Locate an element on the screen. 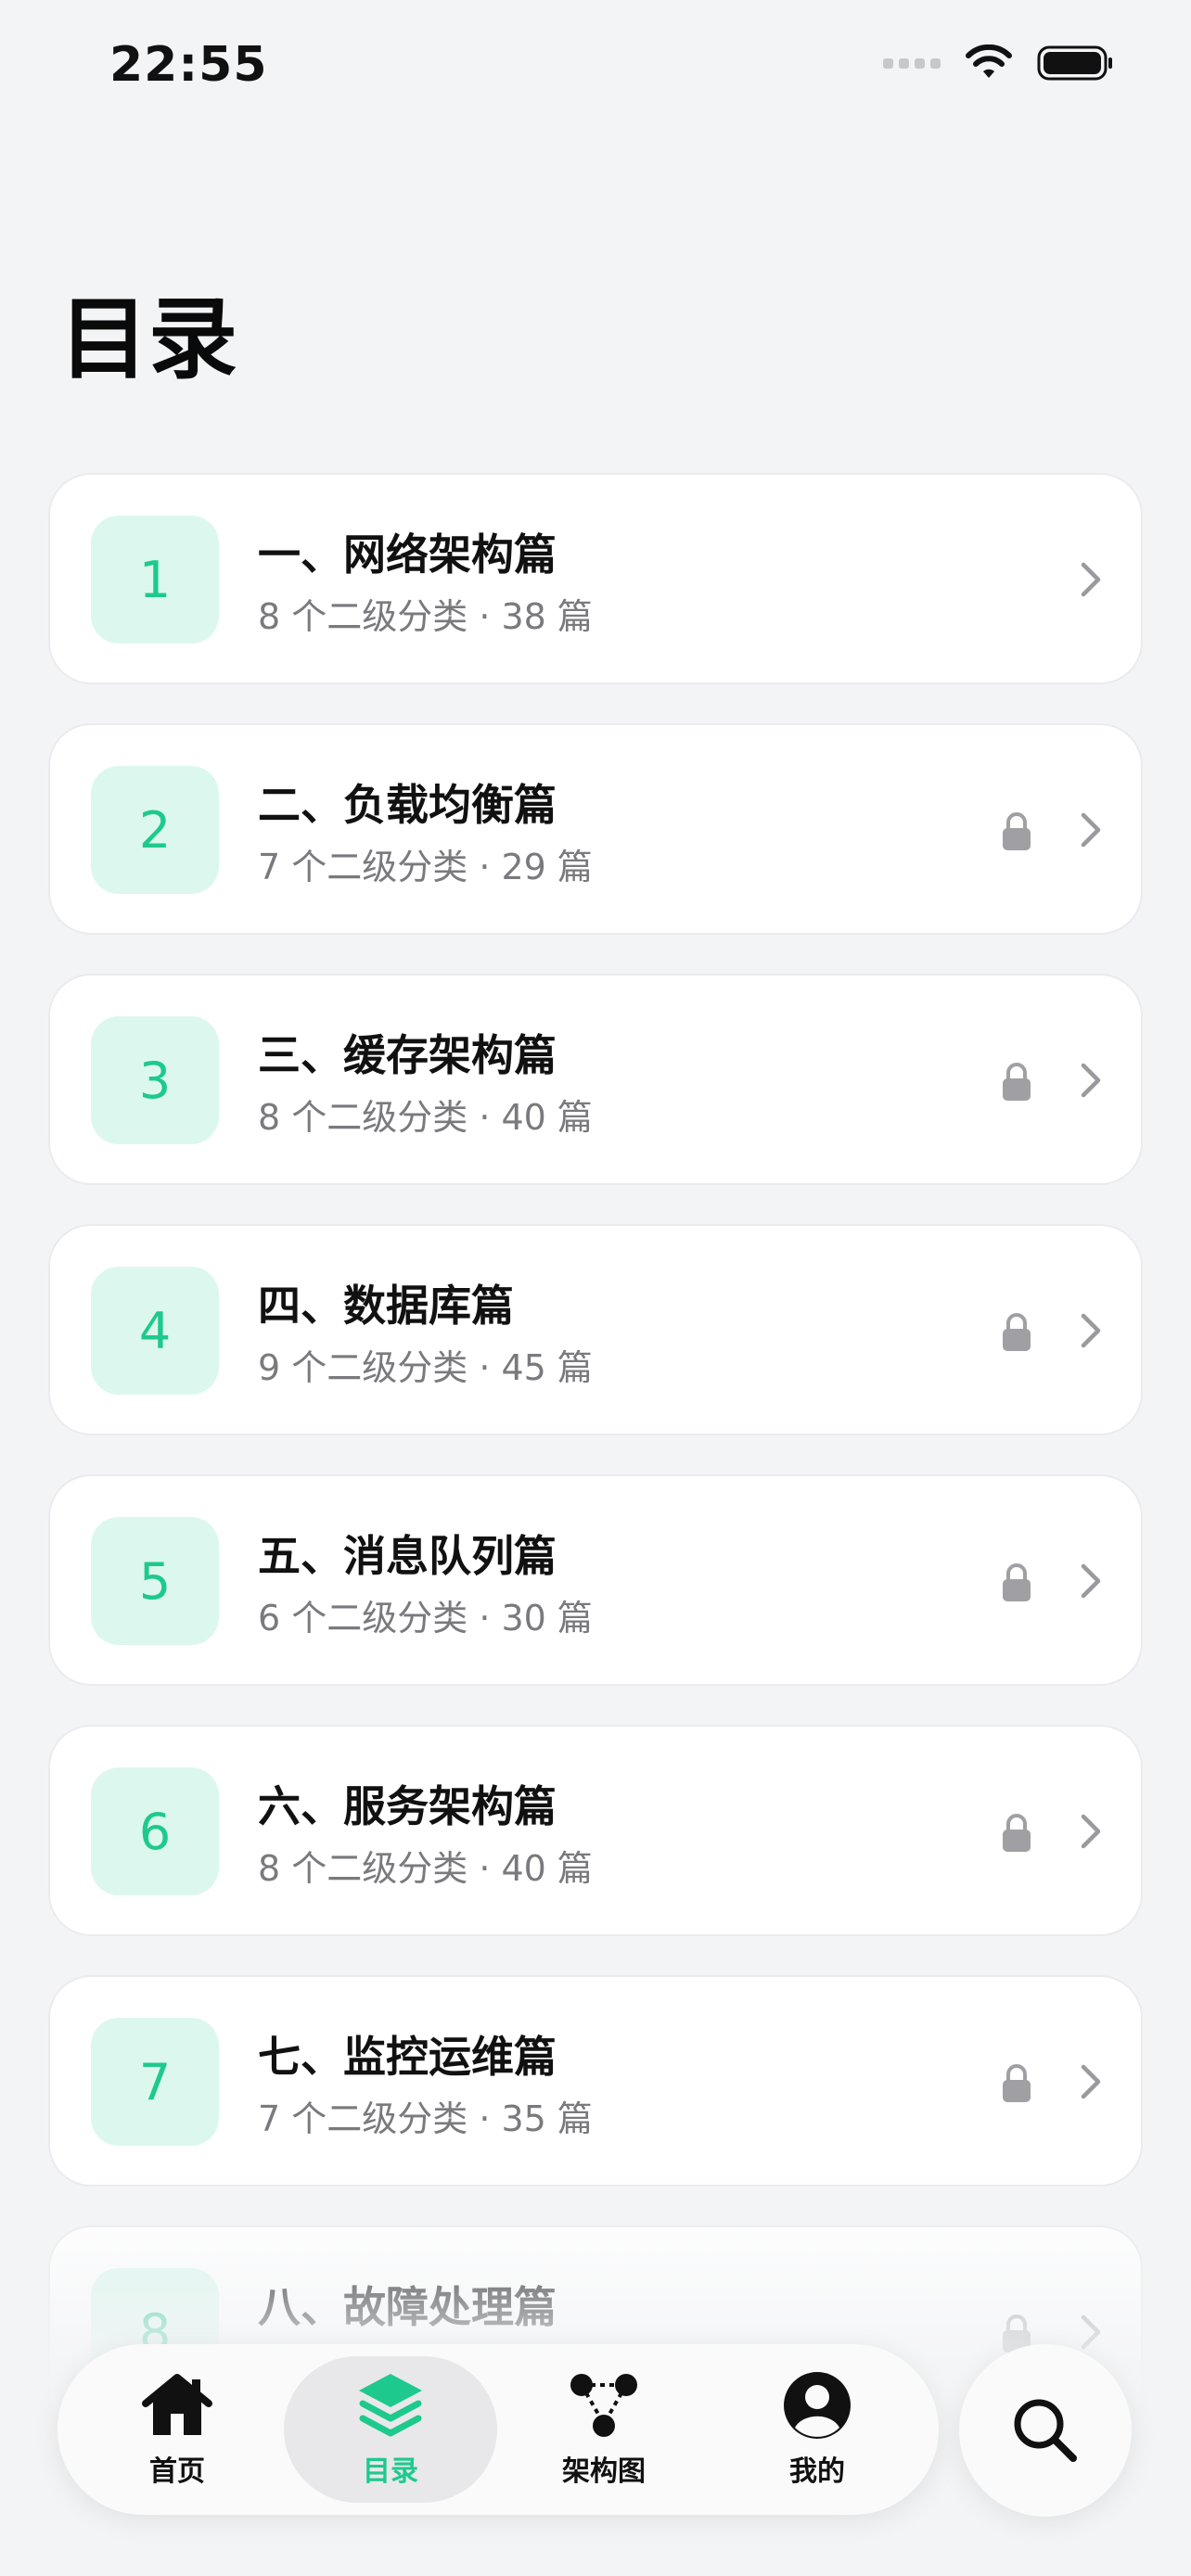 The height and width of the screenshot is (2576, 1191). status-icons is located at coordinates (998, 64).